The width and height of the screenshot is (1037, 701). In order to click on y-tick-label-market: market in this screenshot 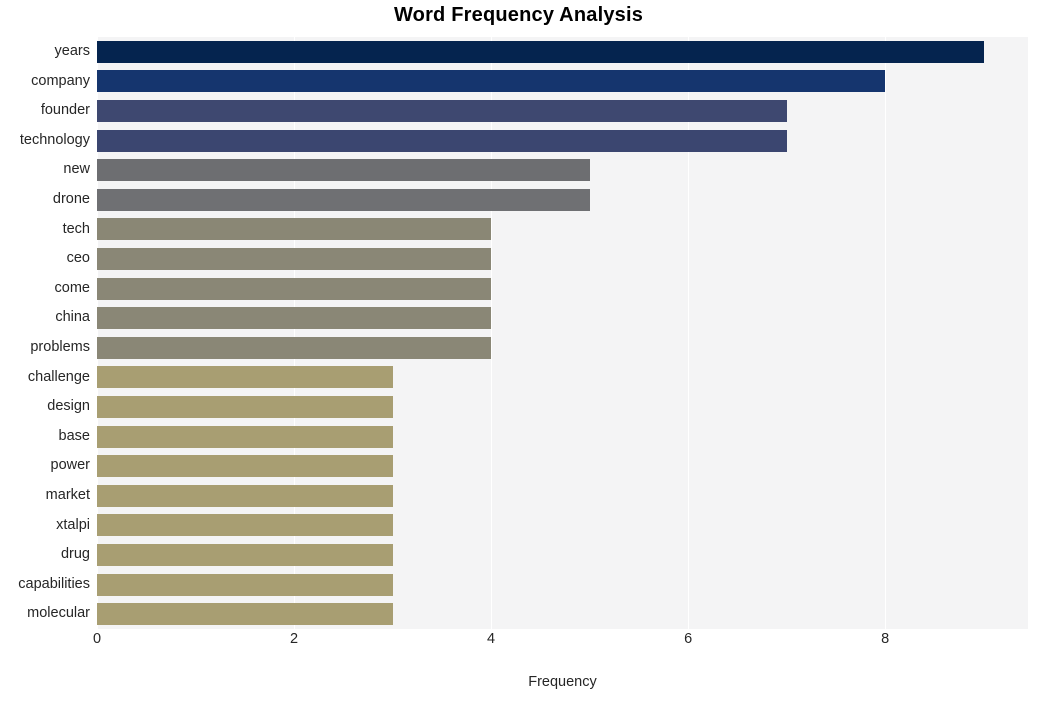, I will do `click(67, 495)`.